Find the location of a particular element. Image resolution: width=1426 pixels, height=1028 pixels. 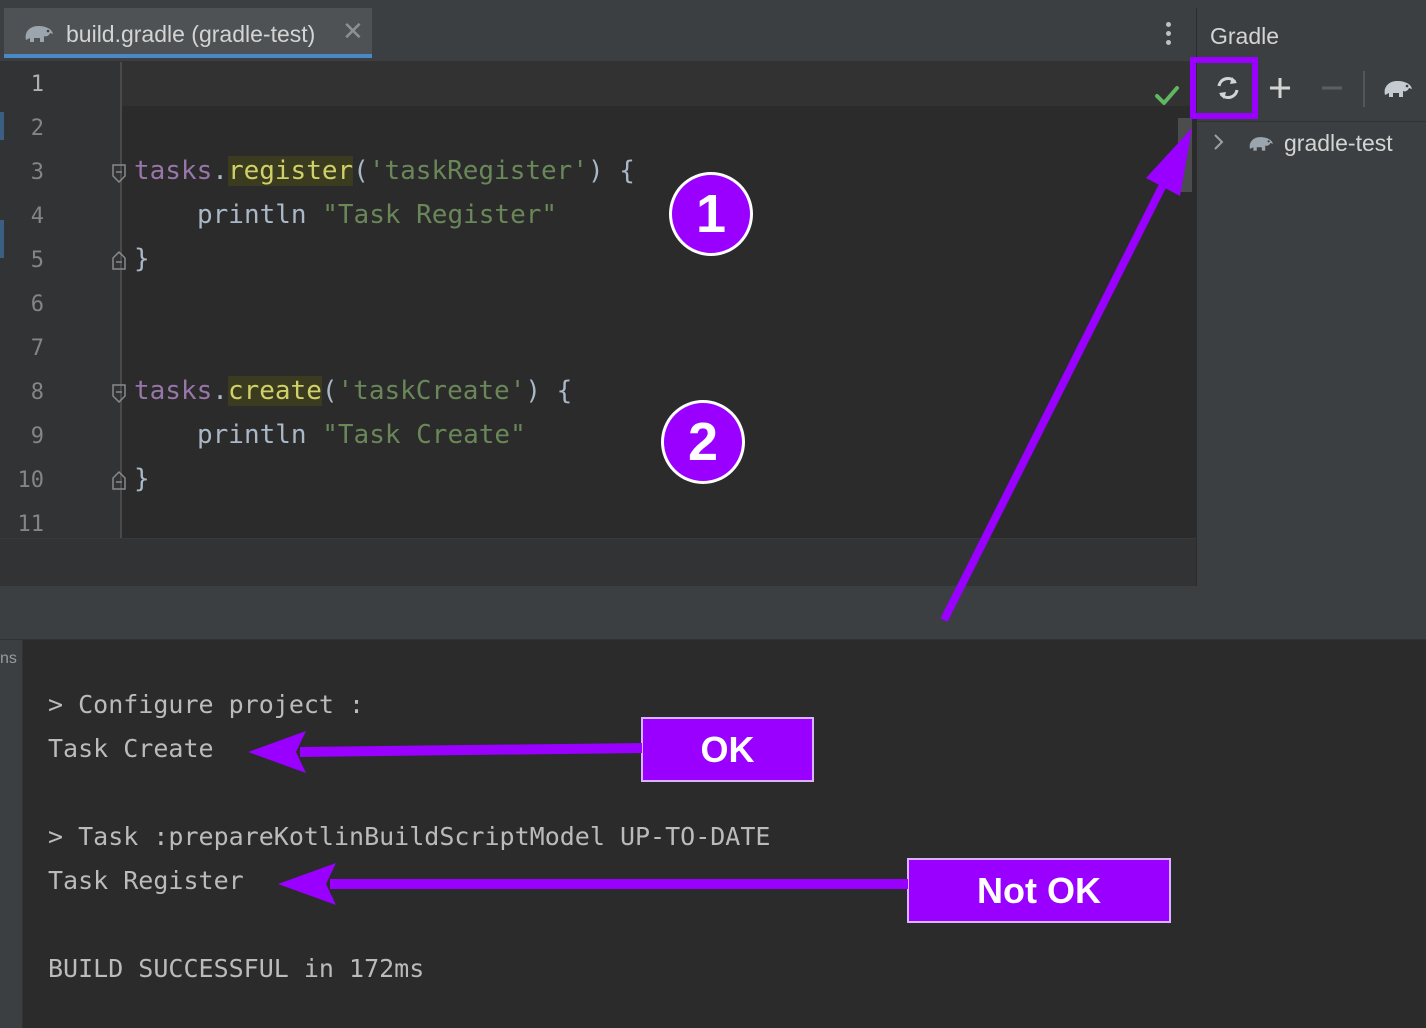

annotation-badge-1: 1 is located at coordinates (711, 214).